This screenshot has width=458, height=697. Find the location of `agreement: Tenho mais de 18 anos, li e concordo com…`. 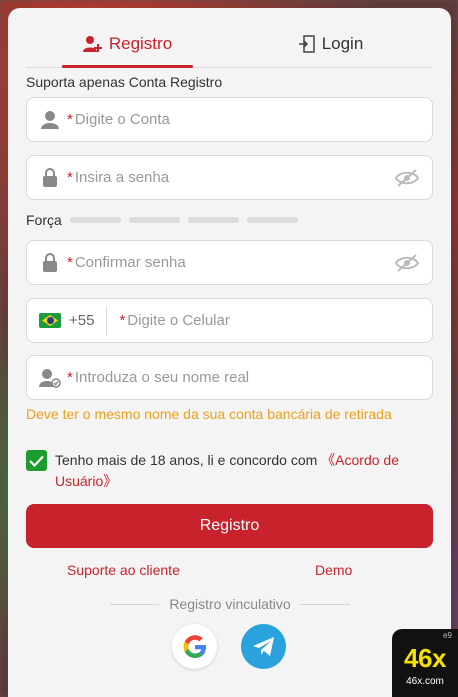

agreement: Tenho mais de 18 anos, li e concordo com… is located at coordinates (226, 471).